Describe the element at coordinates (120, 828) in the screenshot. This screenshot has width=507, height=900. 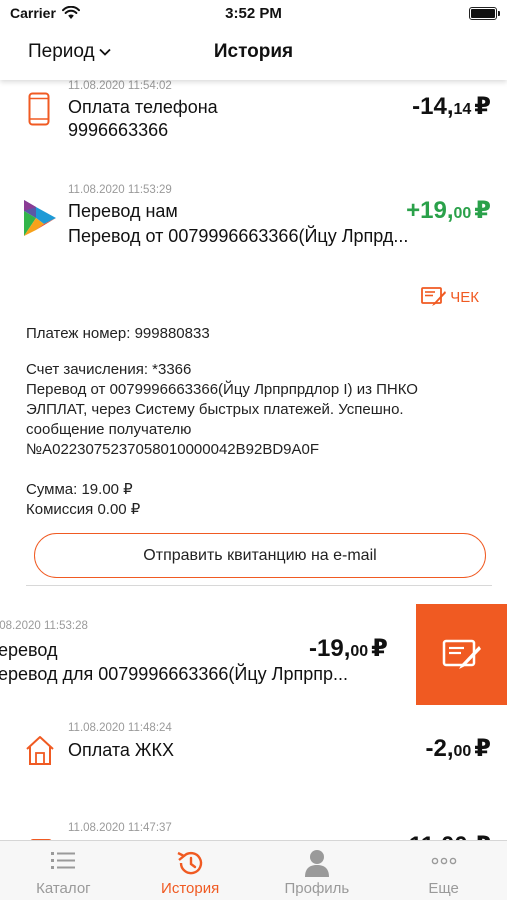
I see `transaction-date: 11.08.2020 11:47:37` at that location.